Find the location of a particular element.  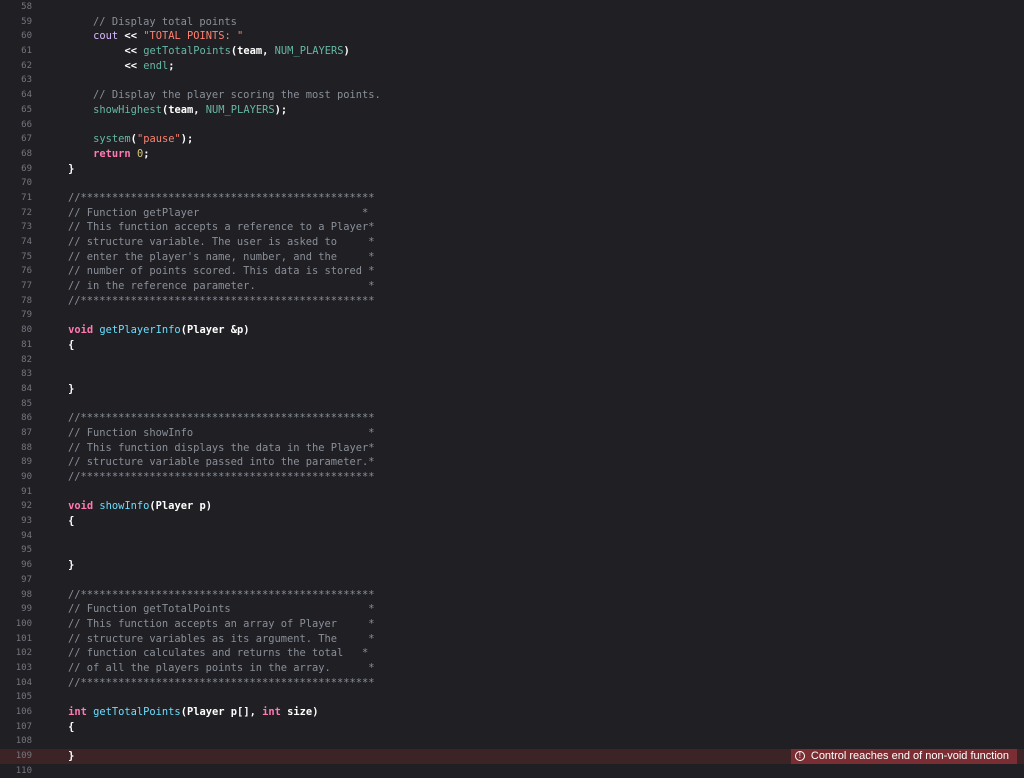

code-line: 84 } is located at coordinates (512, 389).